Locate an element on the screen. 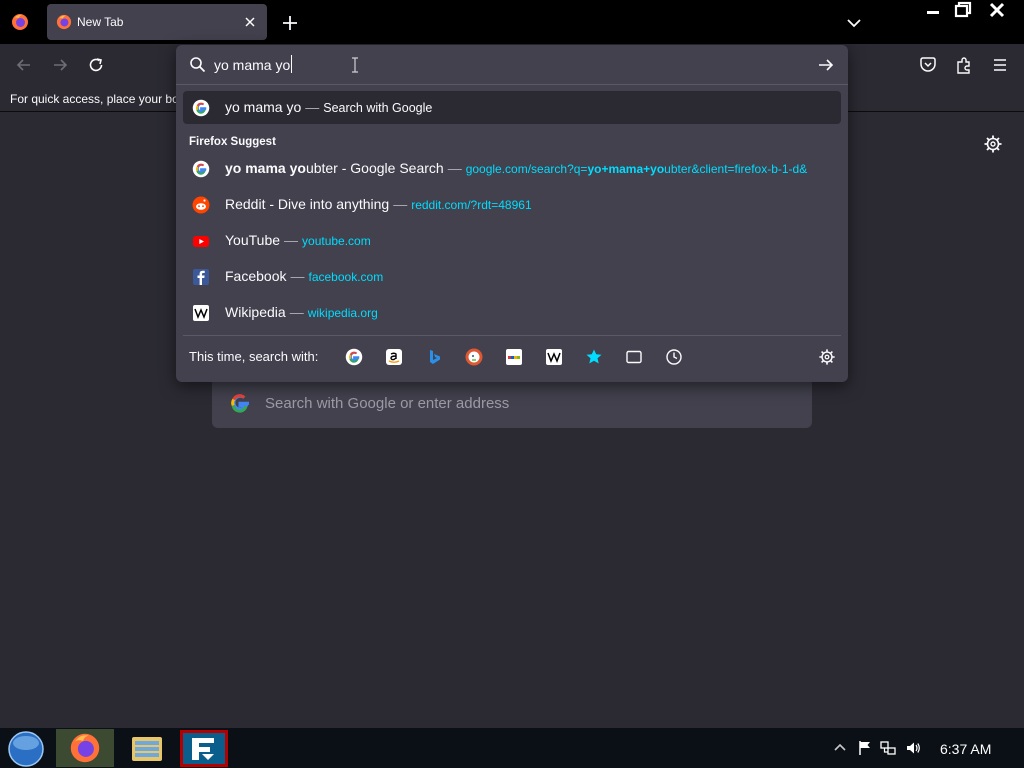  result-row: Wikipedia — wikipedia.org is located at coordinates (512, 312).